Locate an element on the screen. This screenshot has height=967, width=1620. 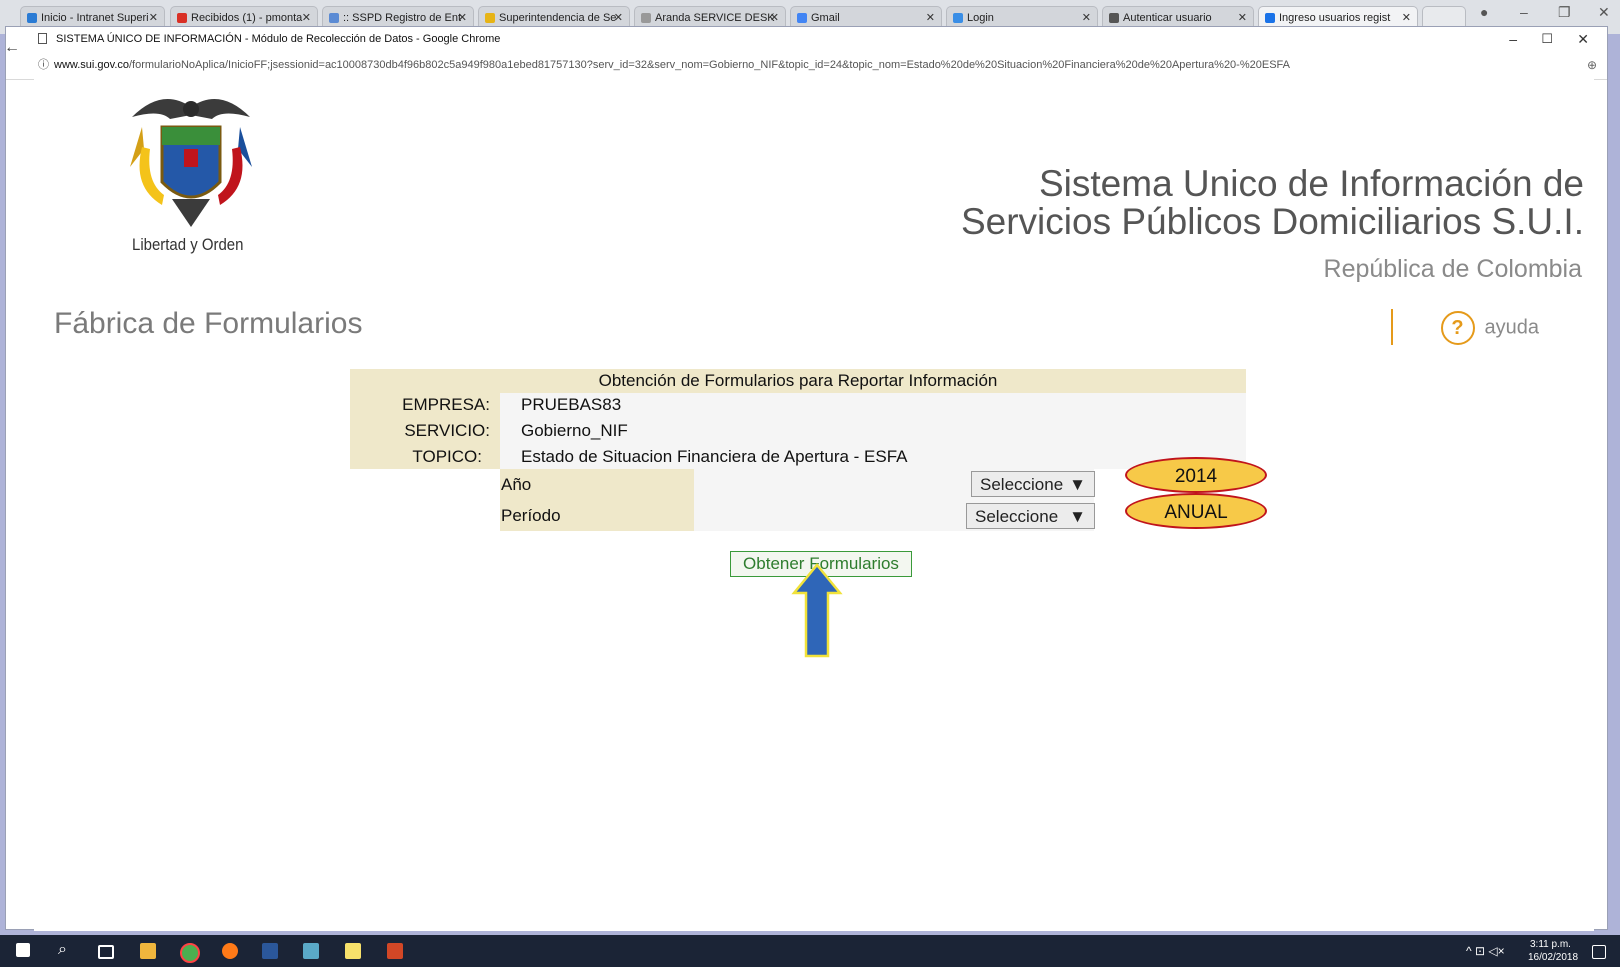
sticky-notes-icon is located at coordinates (353, 951).